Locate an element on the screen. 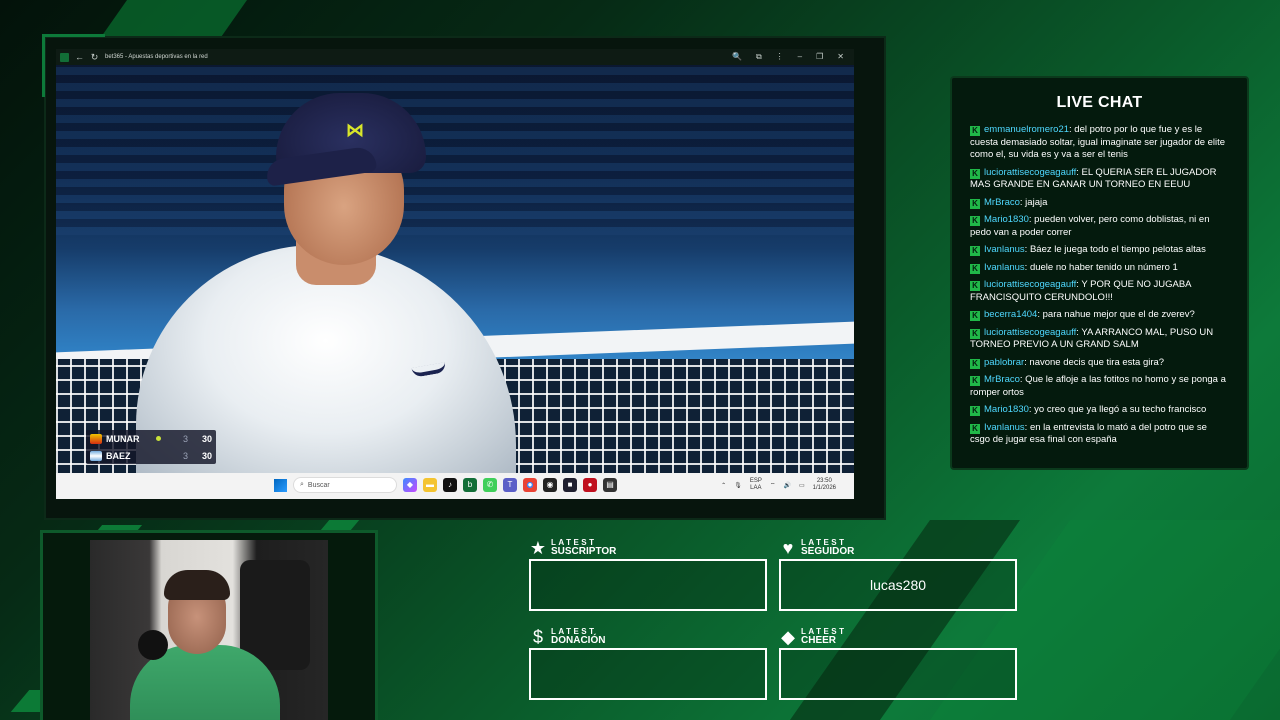 This screenshot has height=720, width=1280. chat-username: becerra1404 is located at coordinates (1010, 314).